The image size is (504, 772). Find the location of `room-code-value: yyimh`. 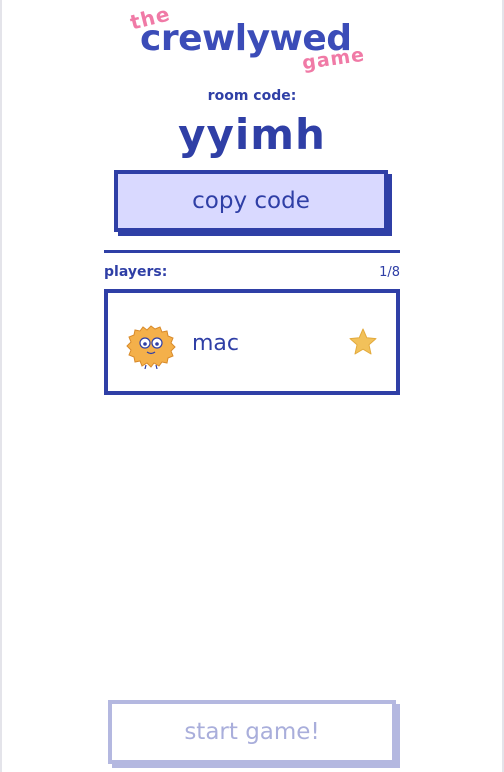

room-code-value: yyimh is located at coordinates (252, 134).